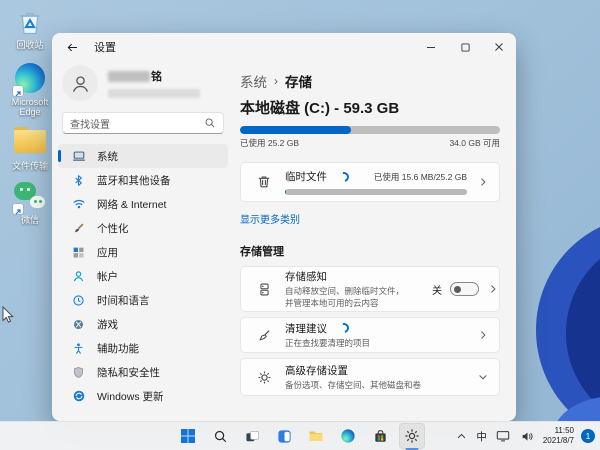 This screenshot has width=600, height=450. Describe the element at coordinates (370, 335) in the screenshot. I see `cleanup-recommendations-card: 清理建议 正在查找要清理的项目` at that location.